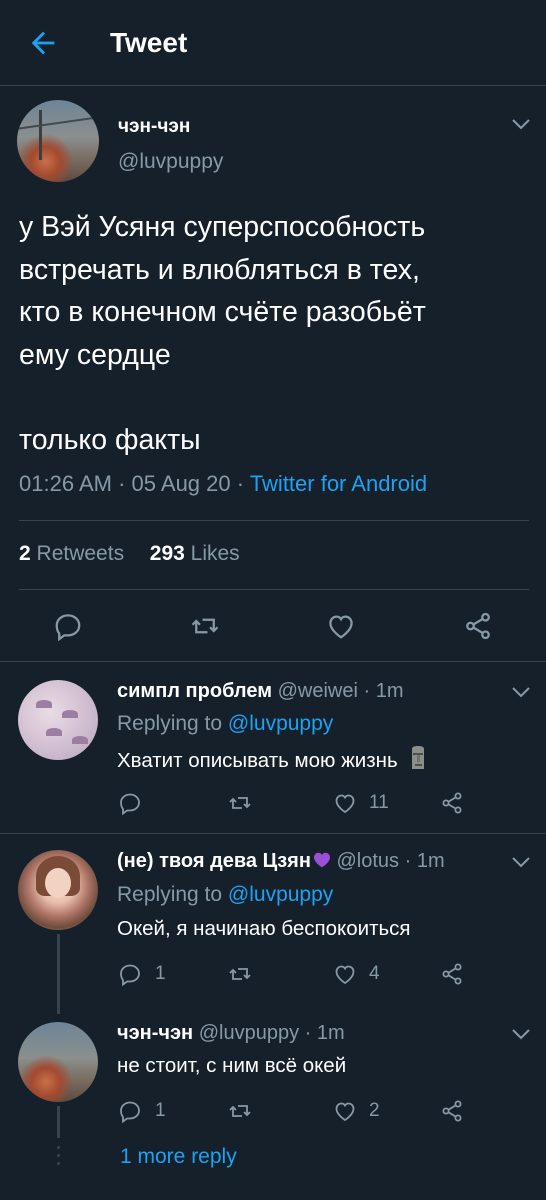  I want to click on like-count: 2, so click(374, 1110).